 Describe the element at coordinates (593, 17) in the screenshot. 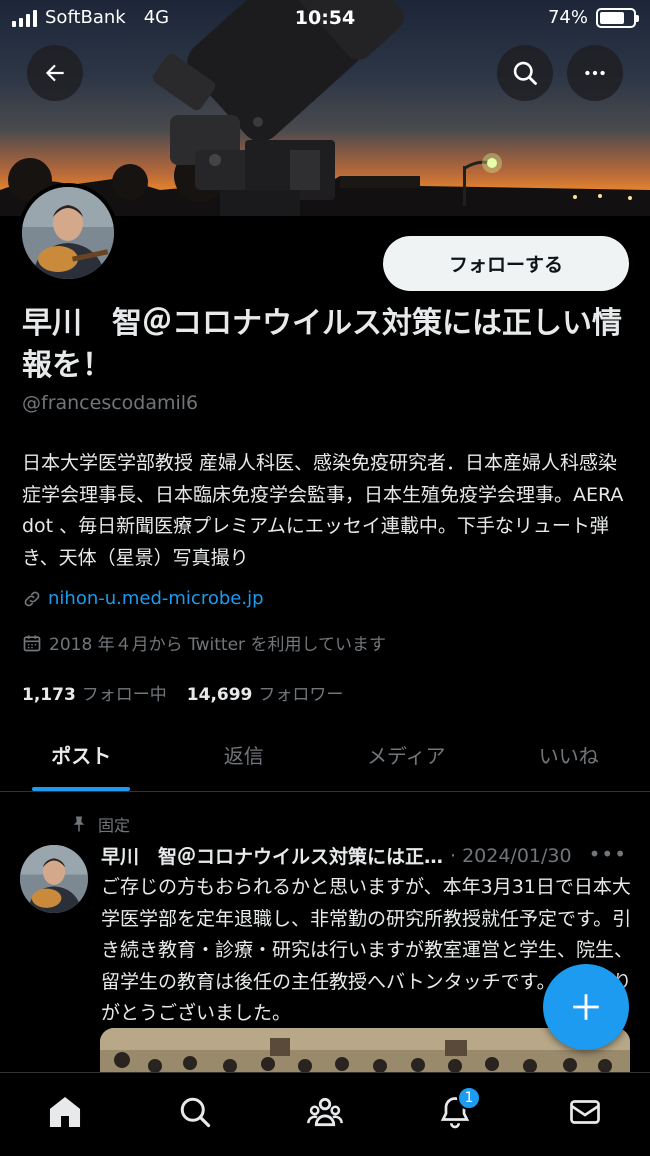

I see `status-right: 74%` at that location.